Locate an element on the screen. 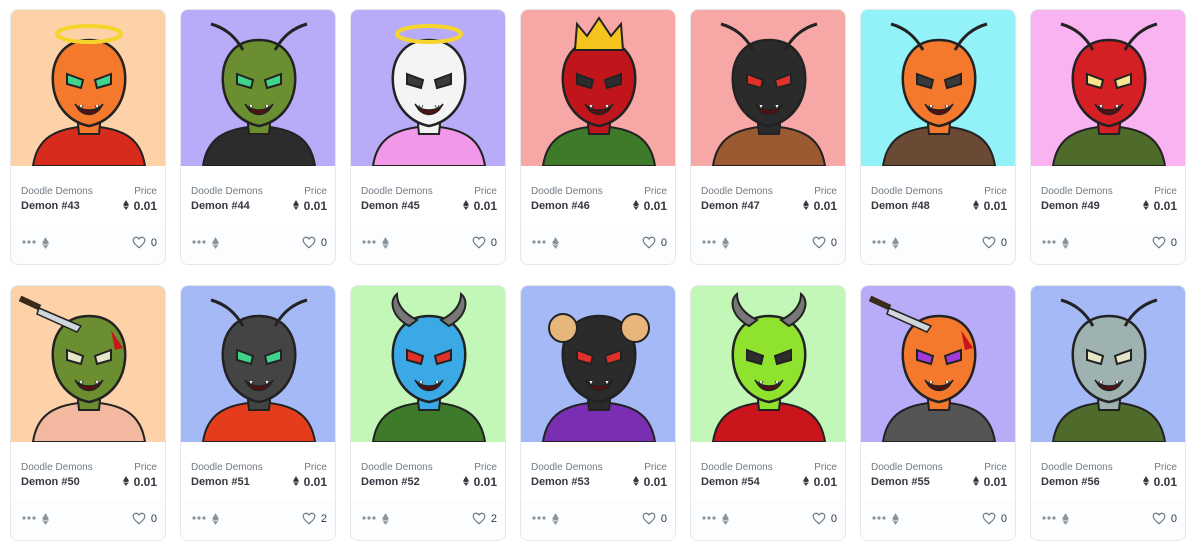  nft-card: Doodle Demons Price Demon #49 0.01 0 is located at coordinates (1108, 137).